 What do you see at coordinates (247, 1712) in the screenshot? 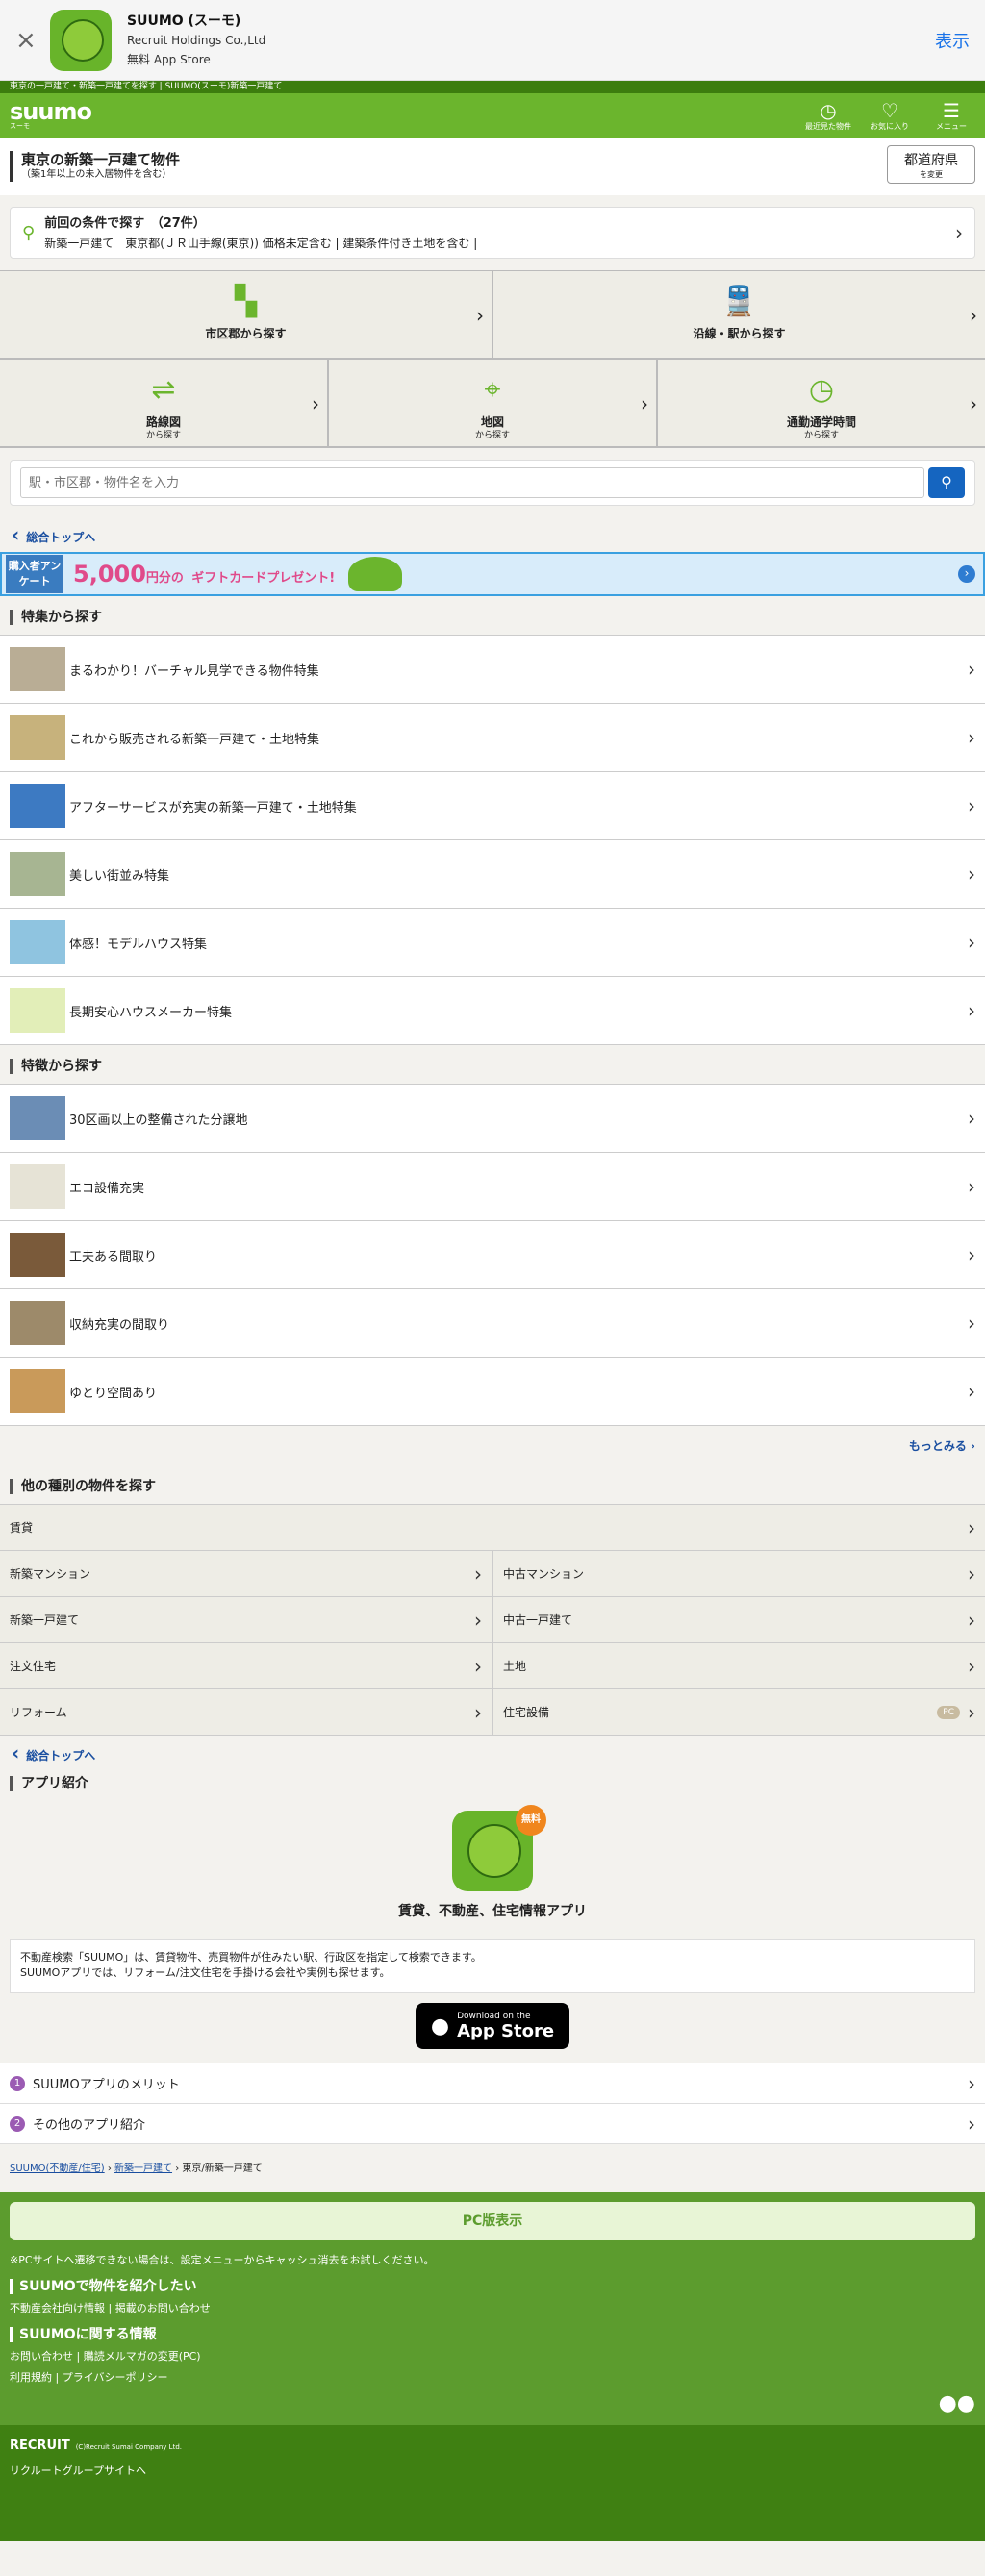
I see `grid-link: リフォーム ›` at bounding box center [247, 1712].